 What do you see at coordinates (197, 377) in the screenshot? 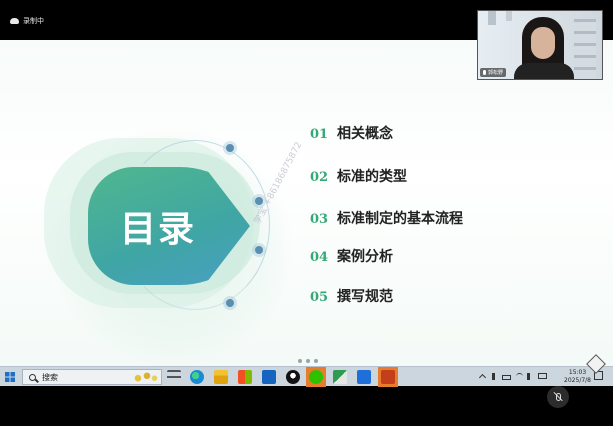
I see `edge-icon` at bounding box center [197, 377].